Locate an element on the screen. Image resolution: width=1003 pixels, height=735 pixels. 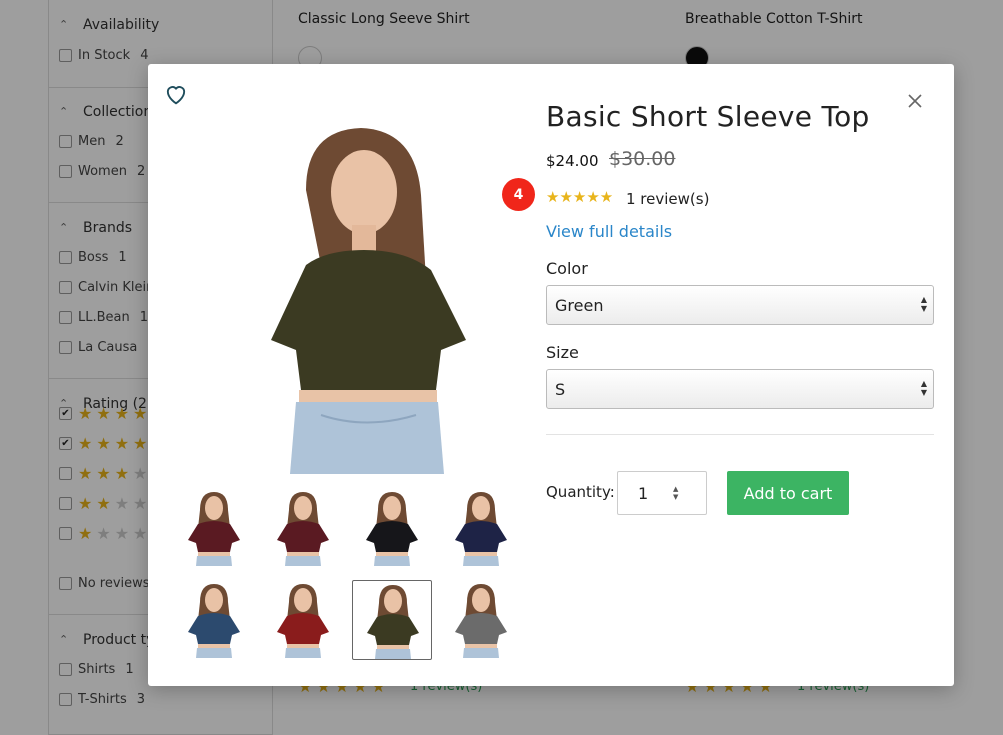
quantity-stepper: 1 ▲ ▼ is located at coordinates (662, 493).